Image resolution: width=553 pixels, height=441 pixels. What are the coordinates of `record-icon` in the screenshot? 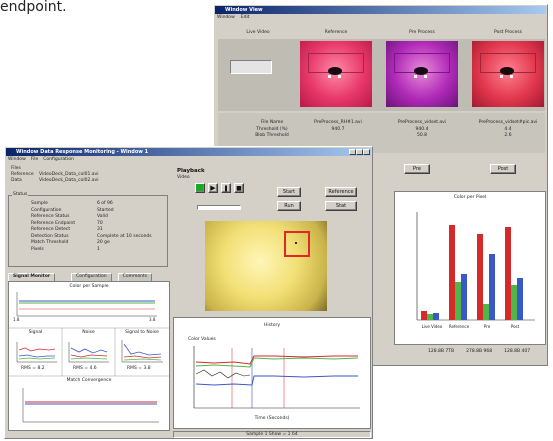 It's located at (200, 188).